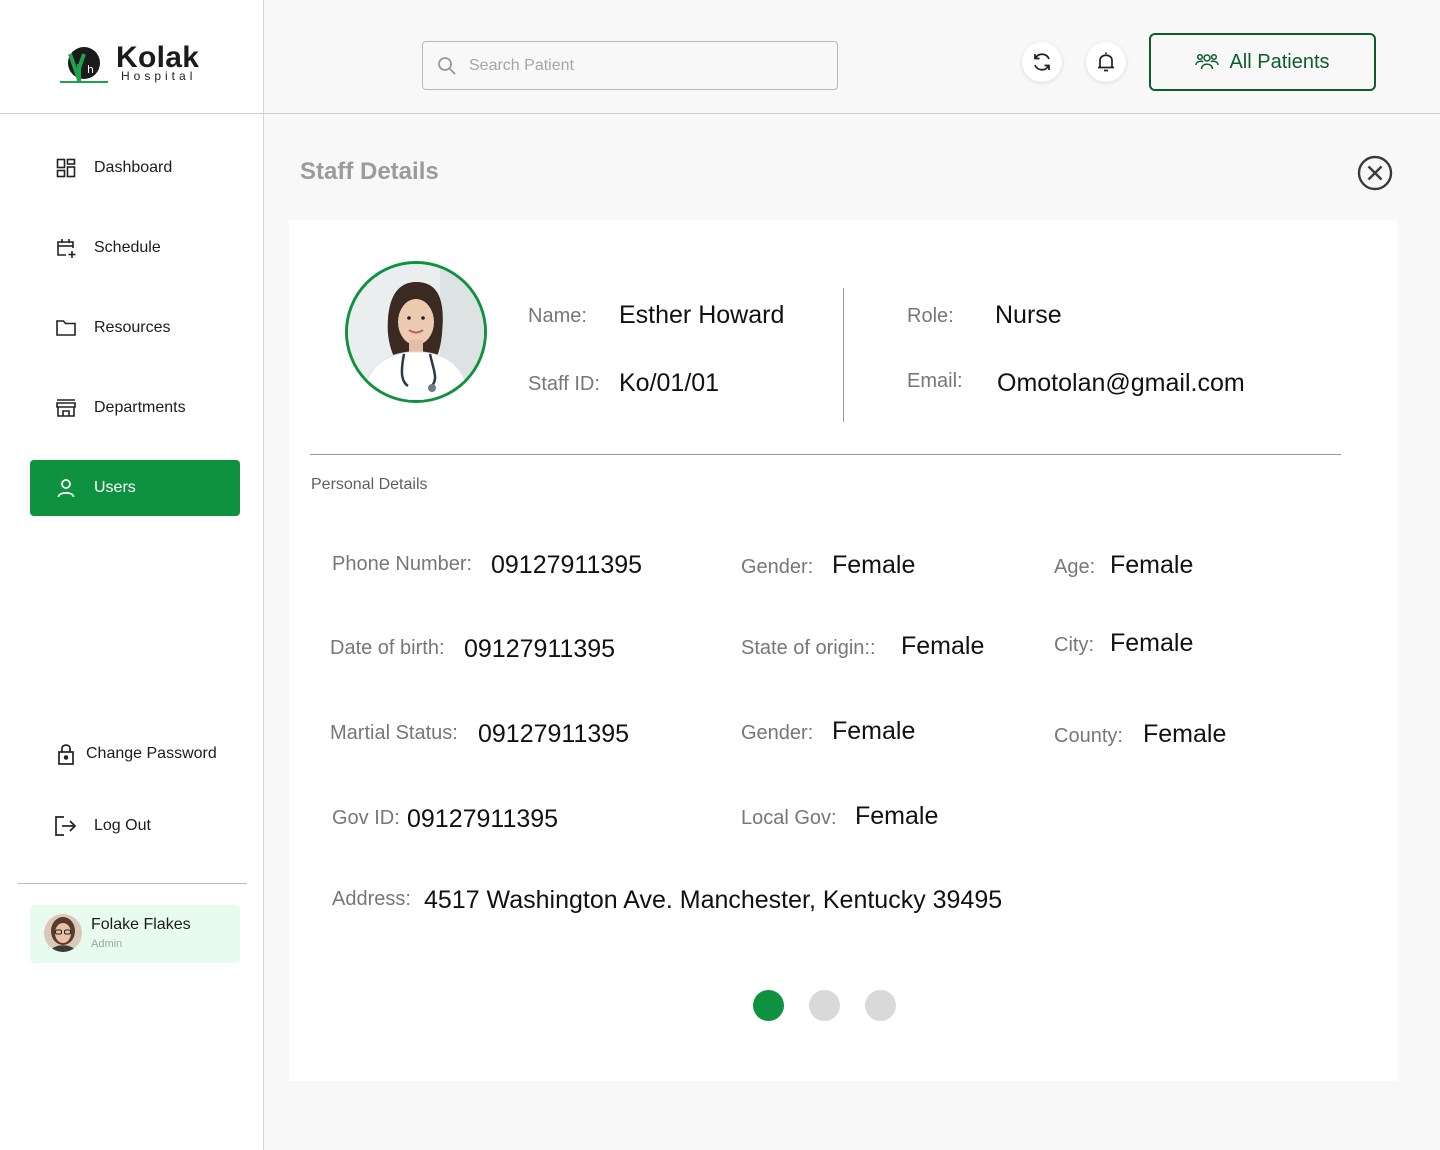 This screenshot has height=1150, width=1440. Describe the element at coordinates (369, 171) in the screenshot. I see `page-title: Staff Details` at that location.